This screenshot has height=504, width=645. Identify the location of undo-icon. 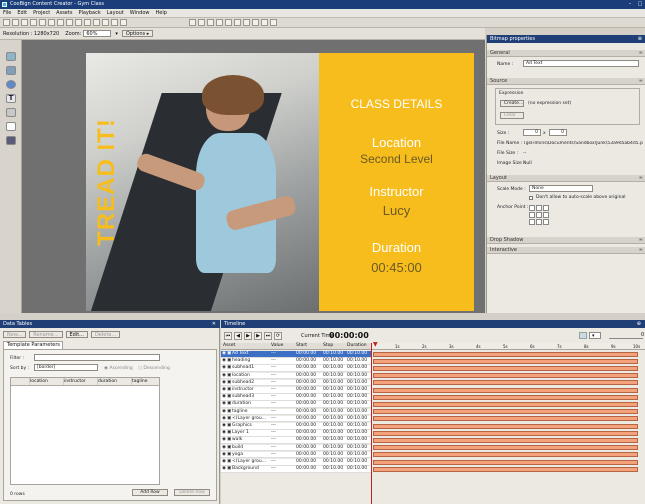
(33, 22).